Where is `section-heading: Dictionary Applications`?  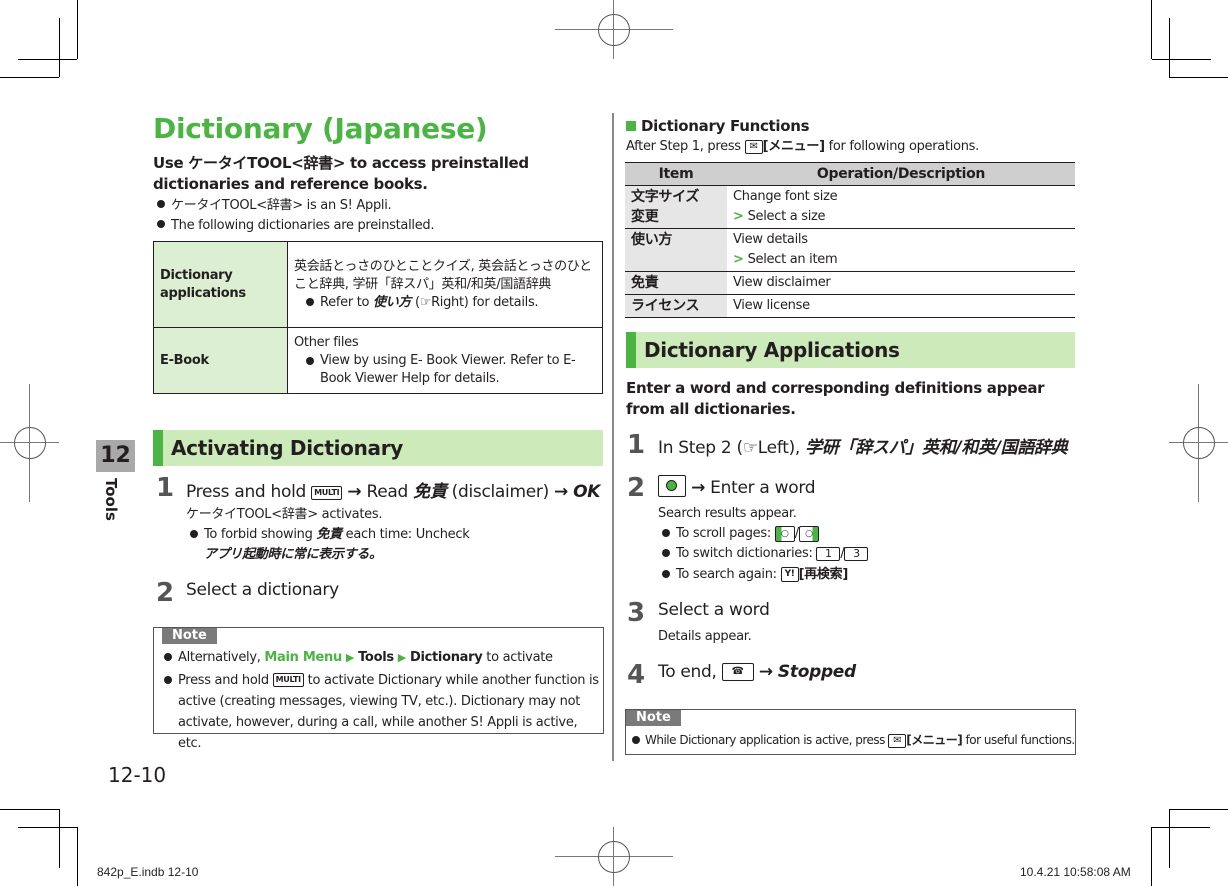 section-heading: Dictionary Applications is located at coordinates (850, 350).